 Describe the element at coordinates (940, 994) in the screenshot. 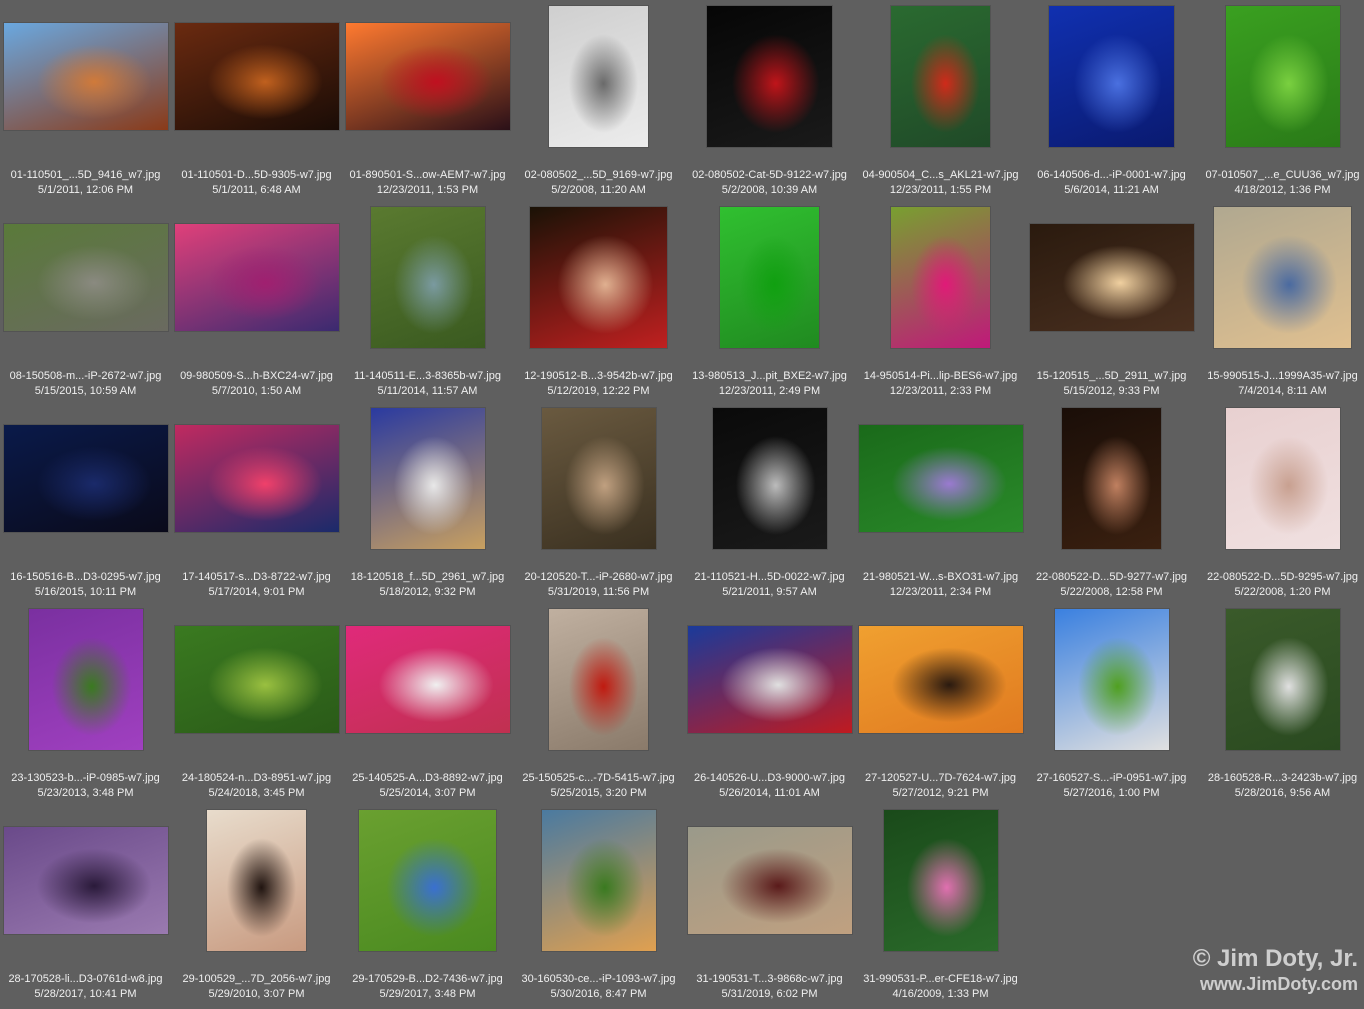

I see `file-date: 4/16/2009, 1:33 PM` at that location.